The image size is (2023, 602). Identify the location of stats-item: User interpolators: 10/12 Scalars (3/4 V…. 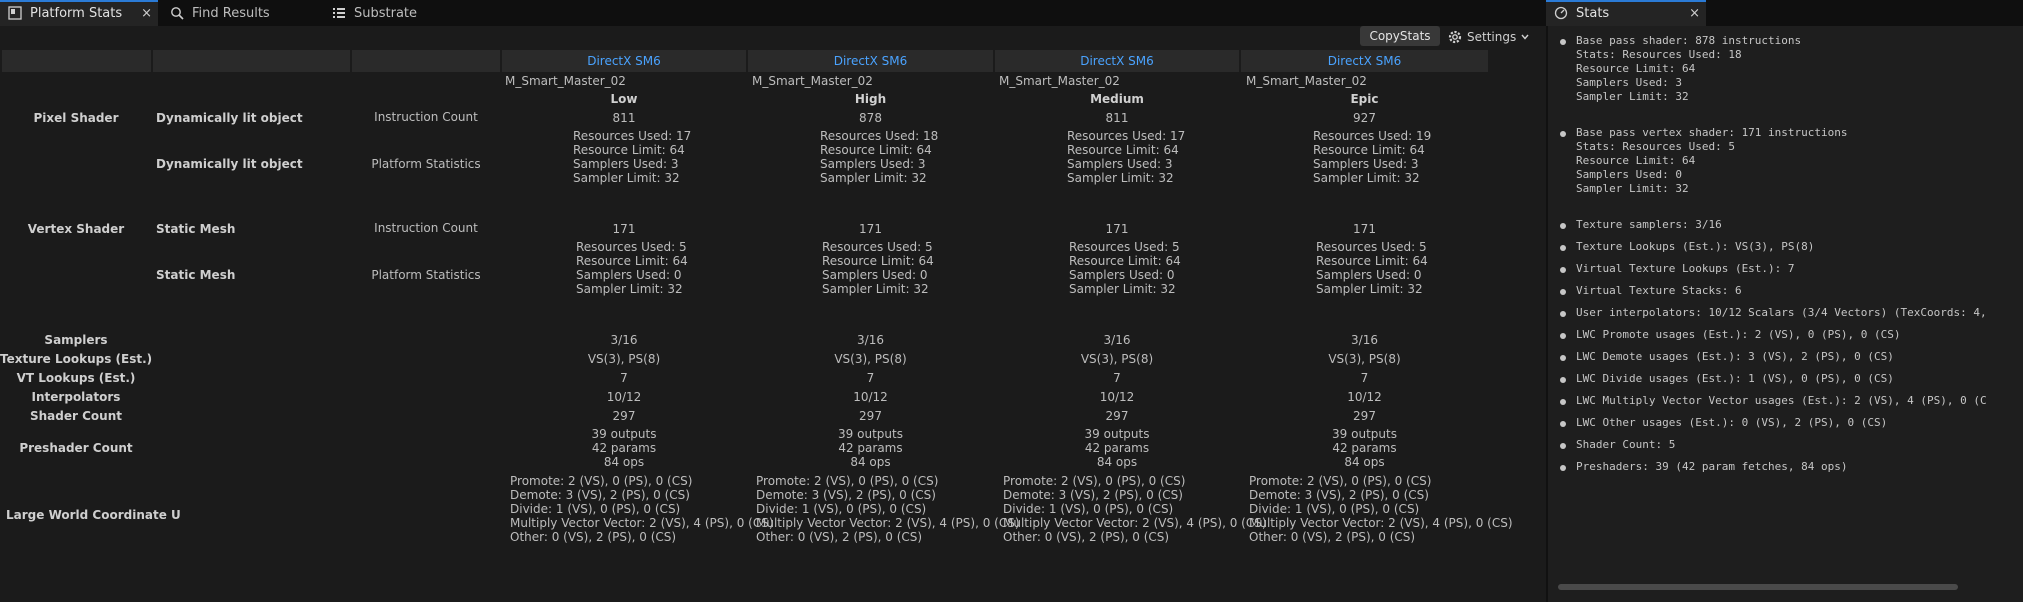
(1781, 312).